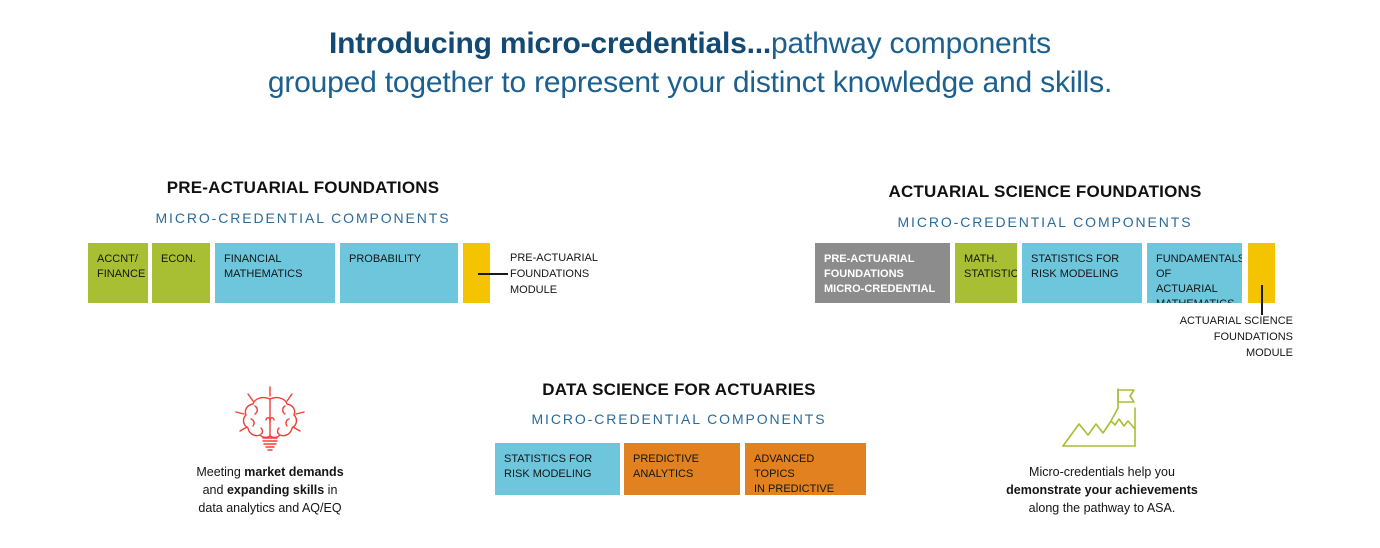 The image size is (1380, 548). I want to click on block-statistics-for-risk-modeling-dsa: STATISTICS FOR RISK MODELING, so click(557, 469).